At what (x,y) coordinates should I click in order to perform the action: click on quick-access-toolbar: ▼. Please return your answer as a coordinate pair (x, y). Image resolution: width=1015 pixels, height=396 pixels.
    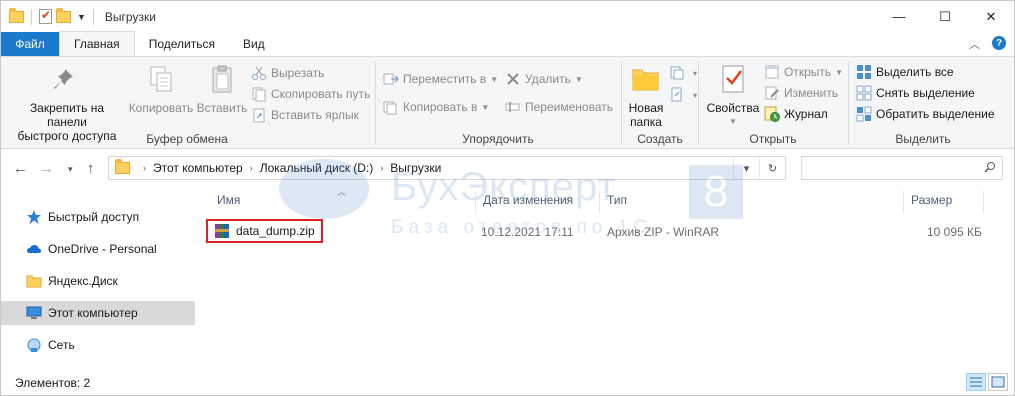
    Looking at the image, I should click on (49, 16).